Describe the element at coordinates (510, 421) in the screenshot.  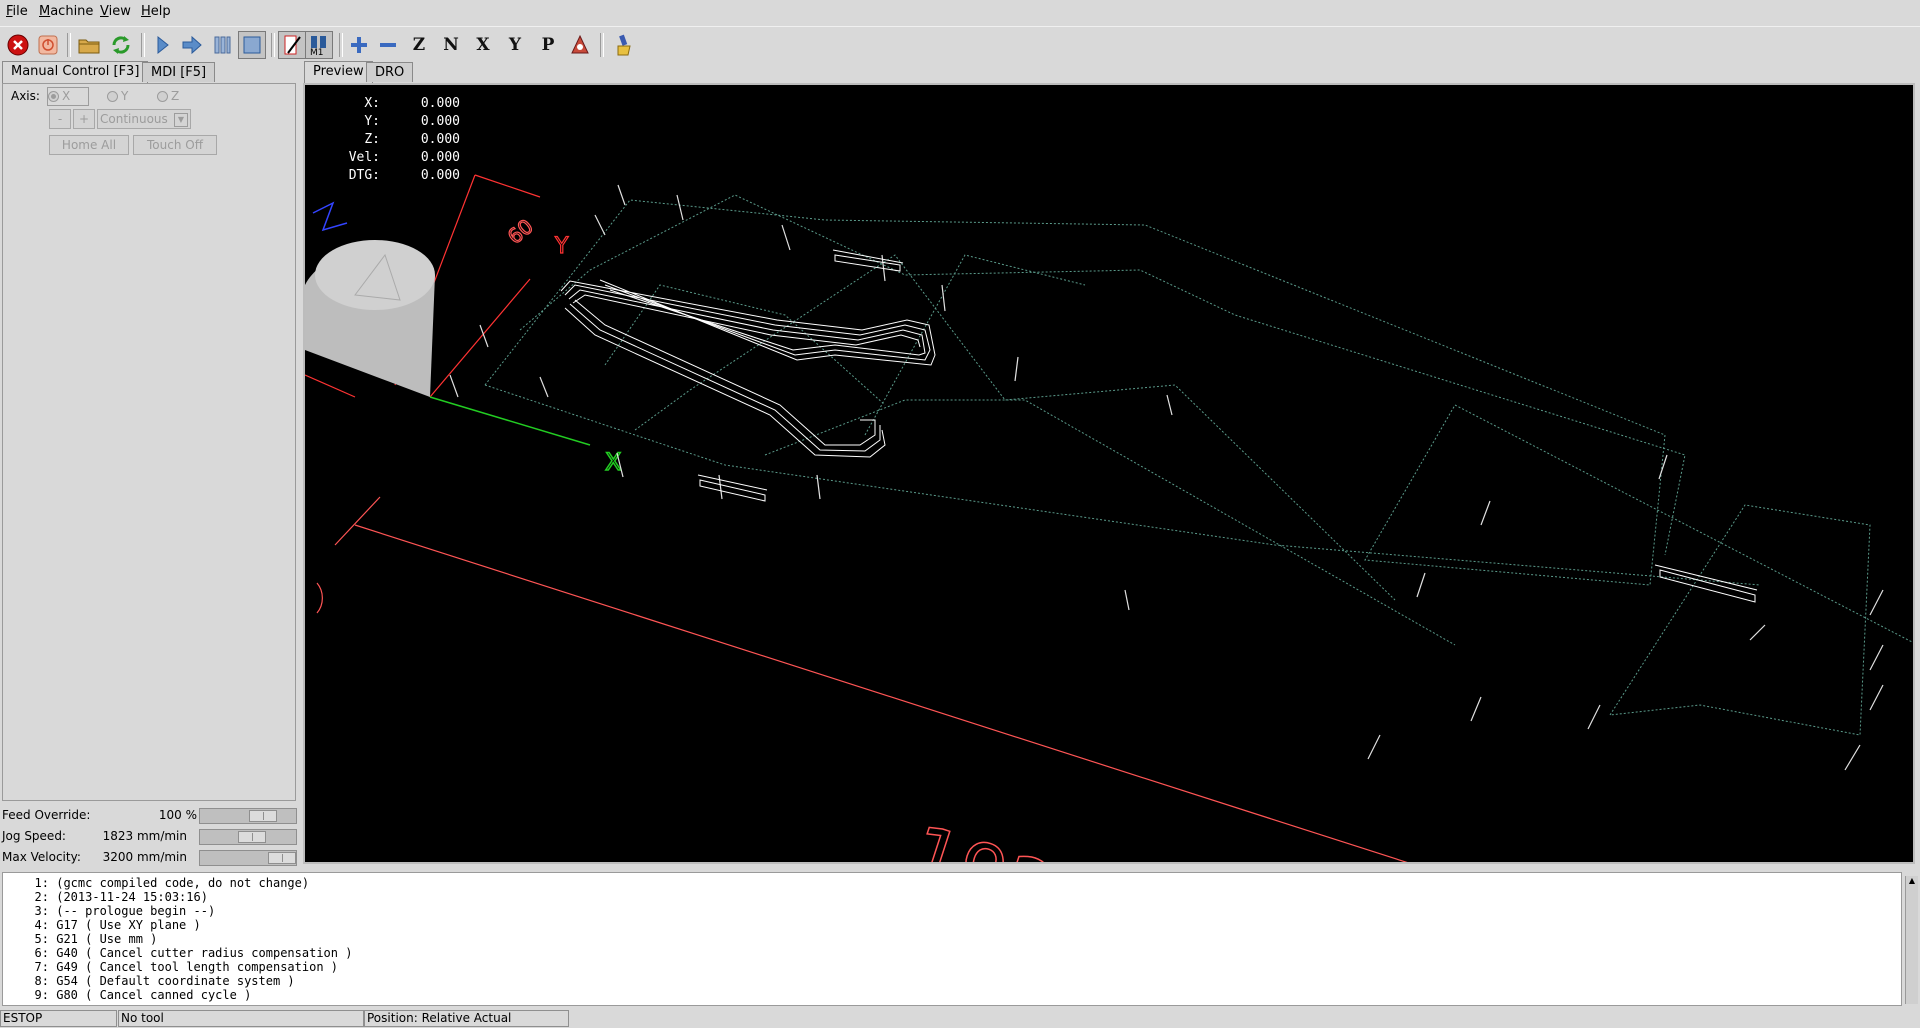
I see `x-axis-line` at that location.